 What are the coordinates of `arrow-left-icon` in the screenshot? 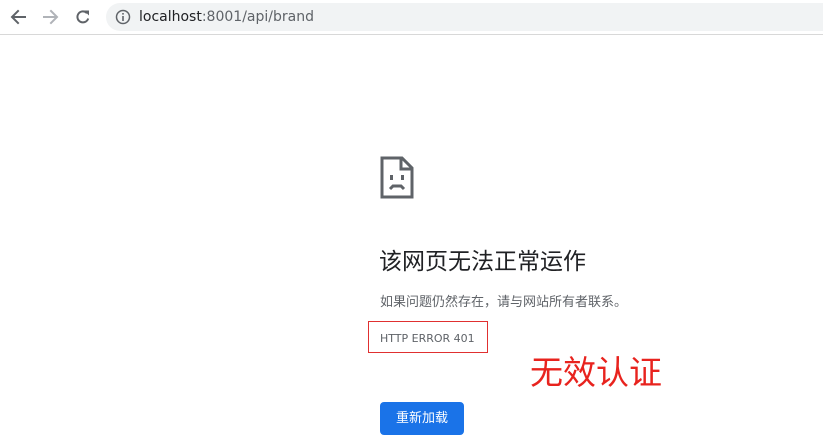 It's located at (18, 17).